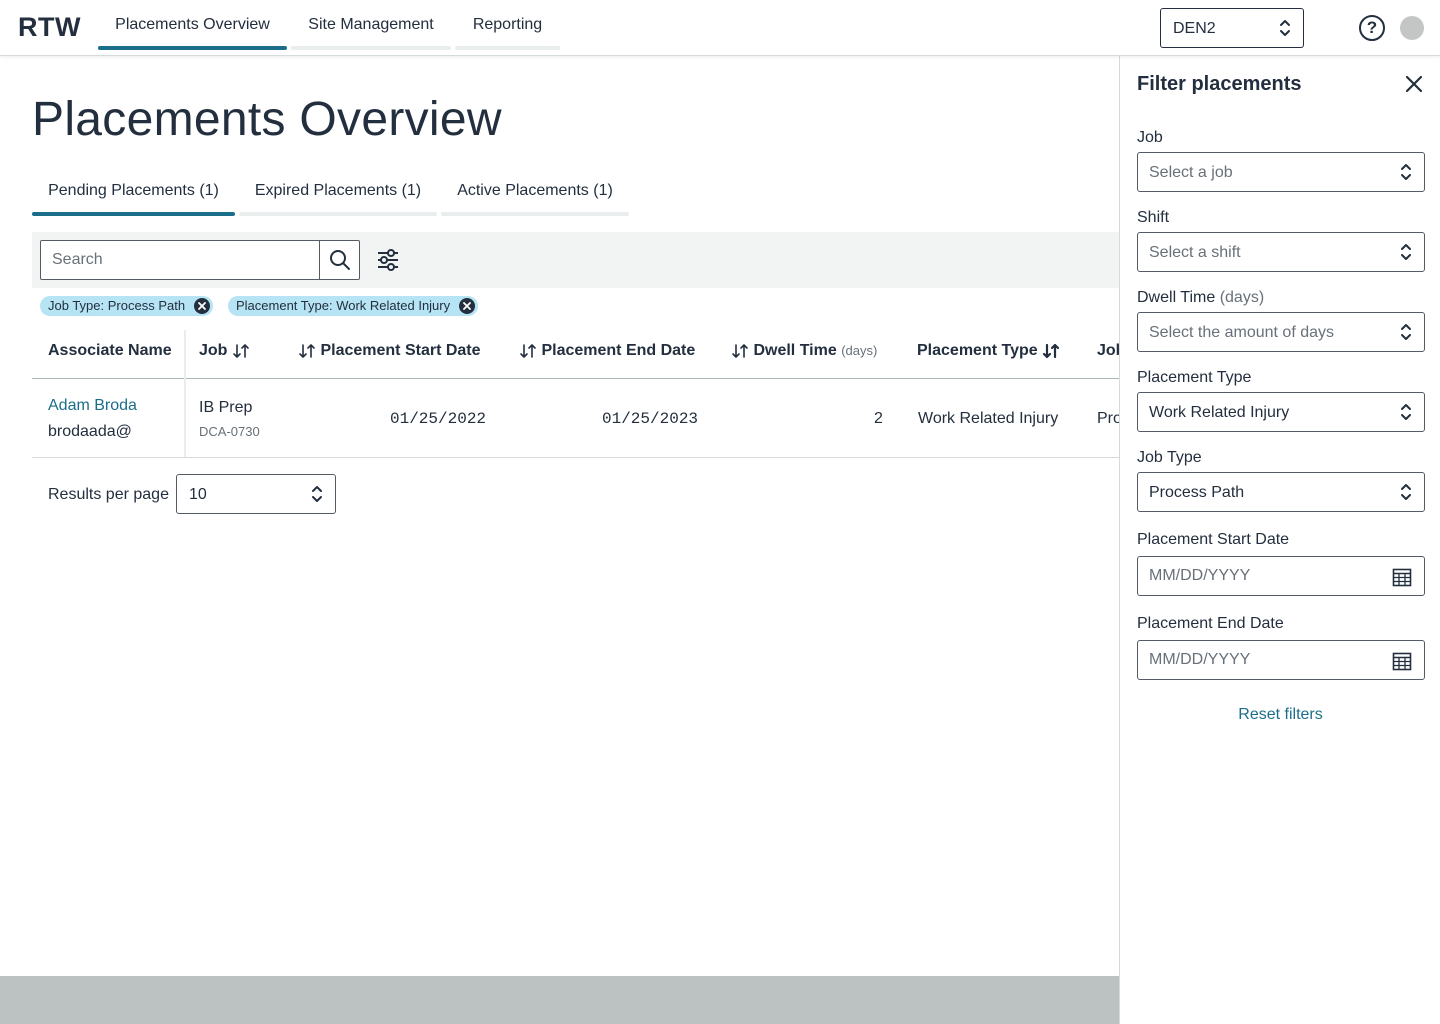 The height and width of the screenshot is (1024, 1440). What do you see at coordinates (1219, 412) in the screenshot?
I see `placement-type-filter-value: Work Related Injury` at bounding box center [1219, 412].